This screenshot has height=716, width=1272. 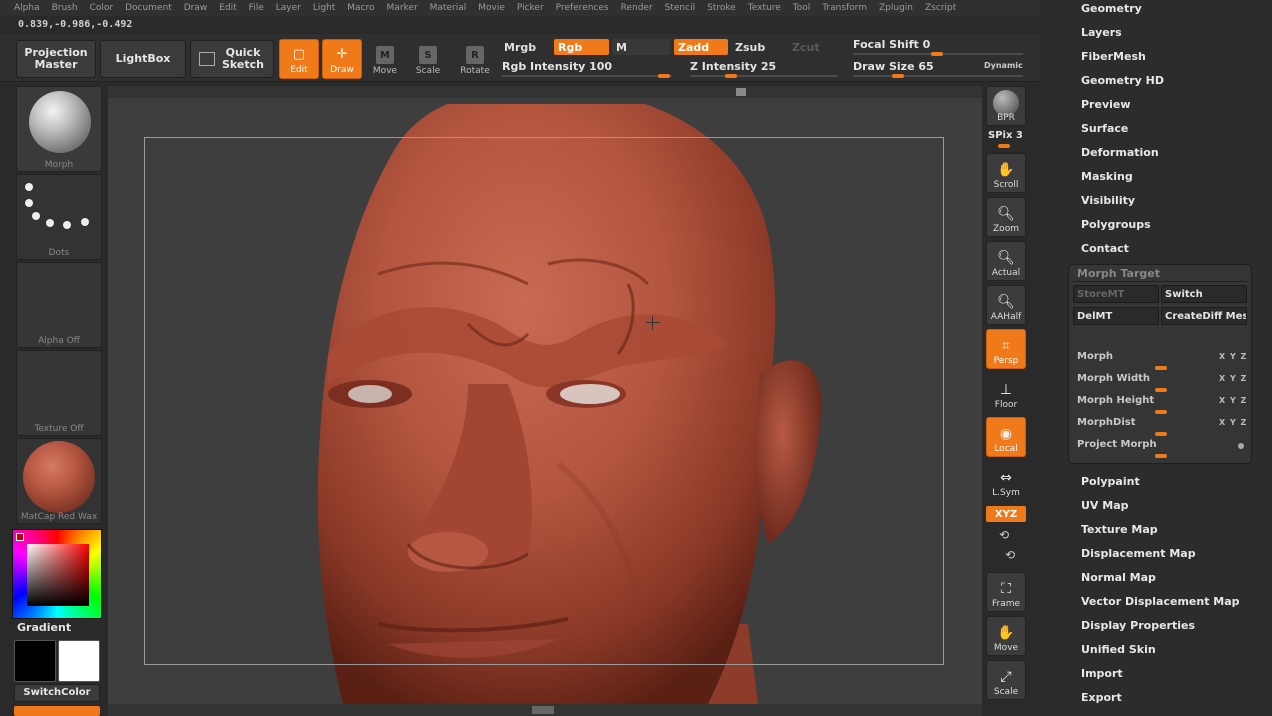 I want to click on menu-draw: Draw, so click(x=196, y=8).